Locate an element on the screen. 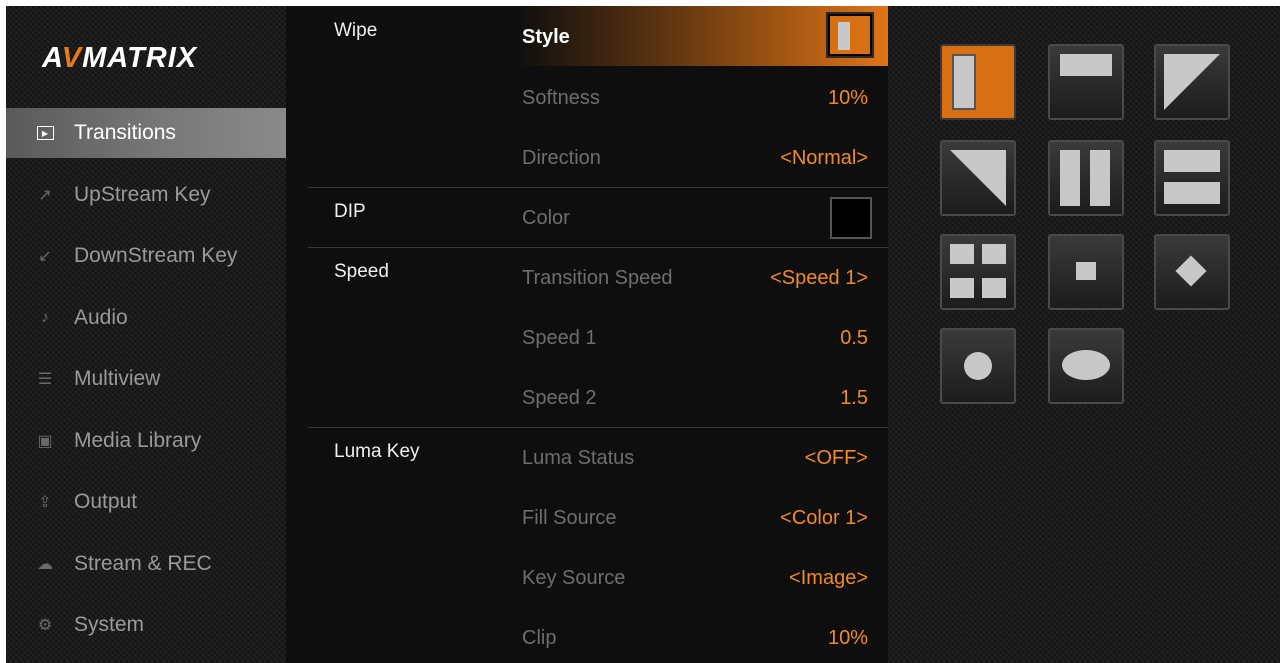  sidebar-item-multiview: ☰ Multiview is located at coordinates (146, 379).